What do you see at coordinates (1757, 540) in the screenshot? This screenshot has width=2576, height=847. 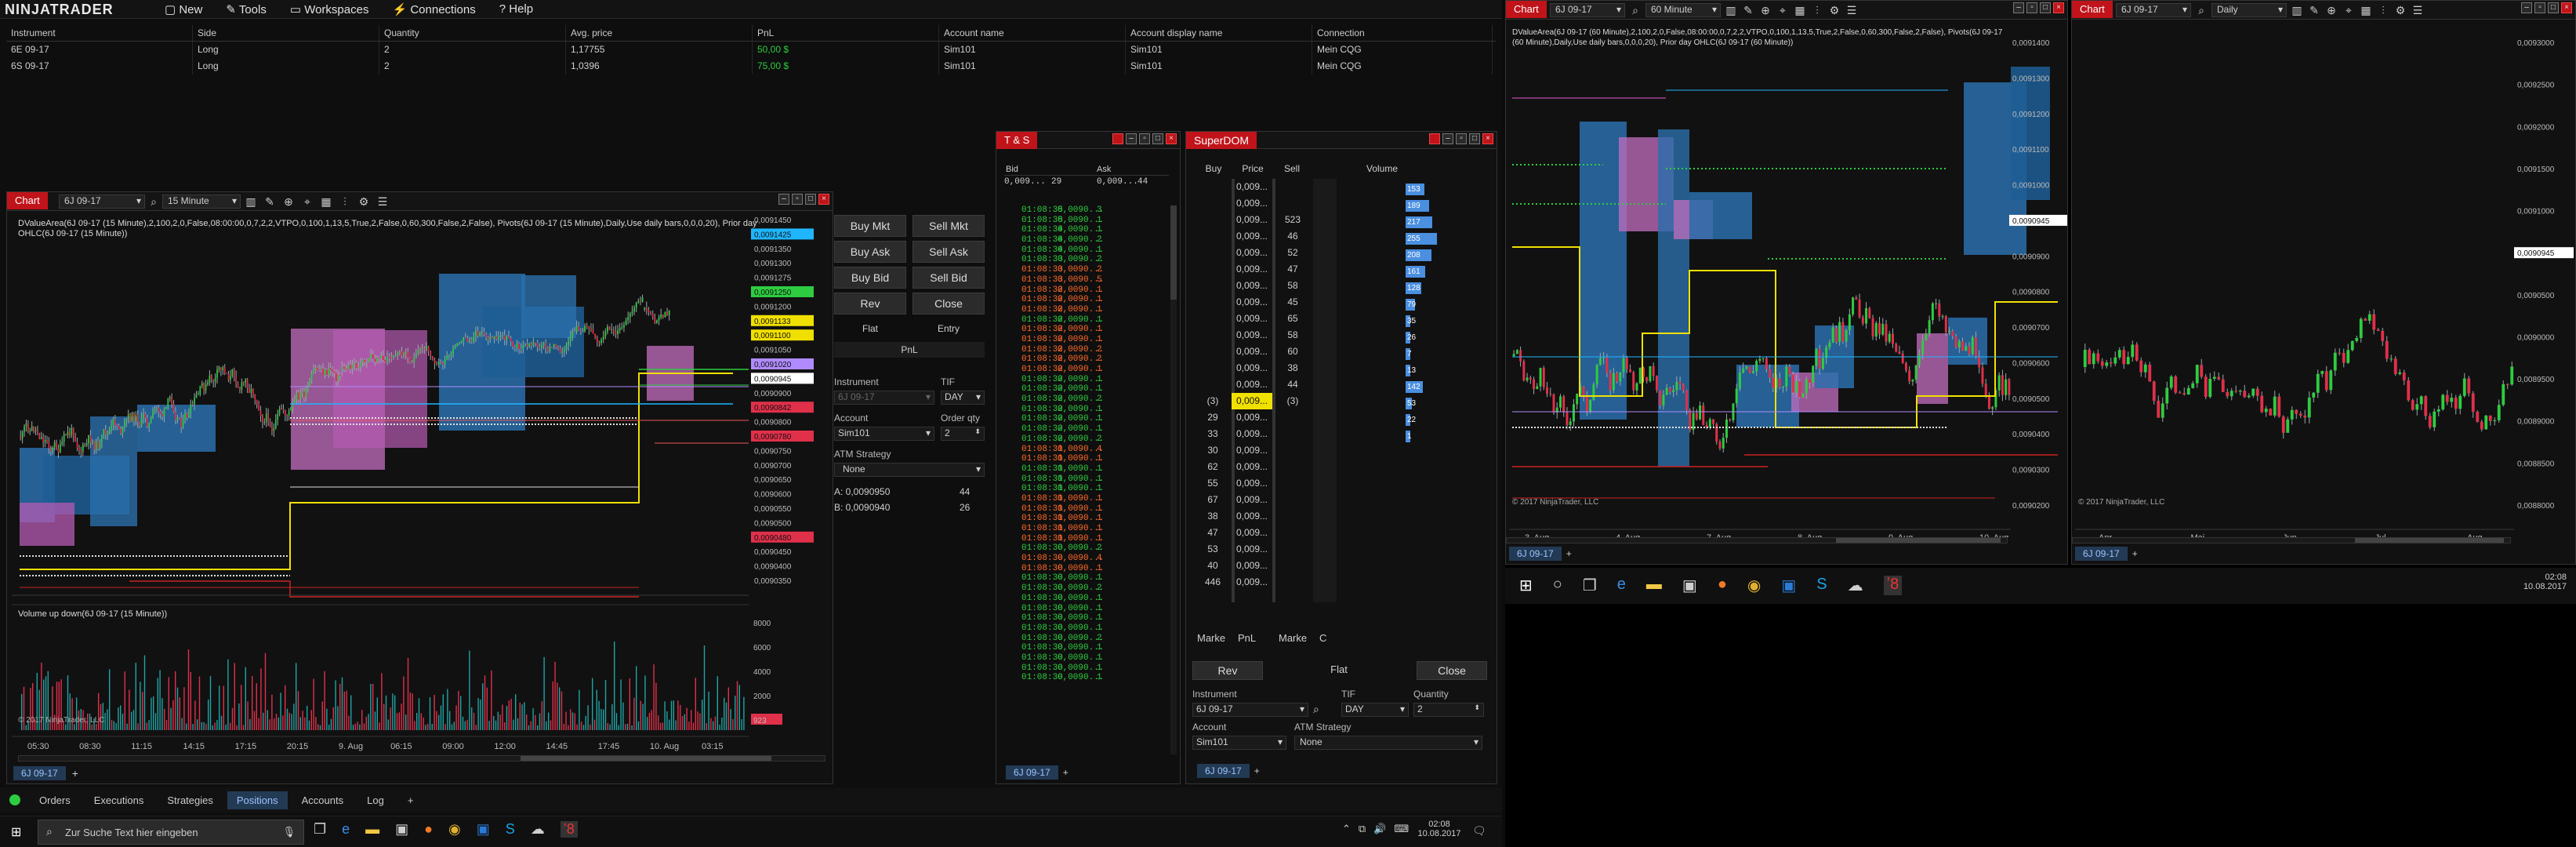 I see `chart2-scrollbar` at bounding box center [1757, 540].